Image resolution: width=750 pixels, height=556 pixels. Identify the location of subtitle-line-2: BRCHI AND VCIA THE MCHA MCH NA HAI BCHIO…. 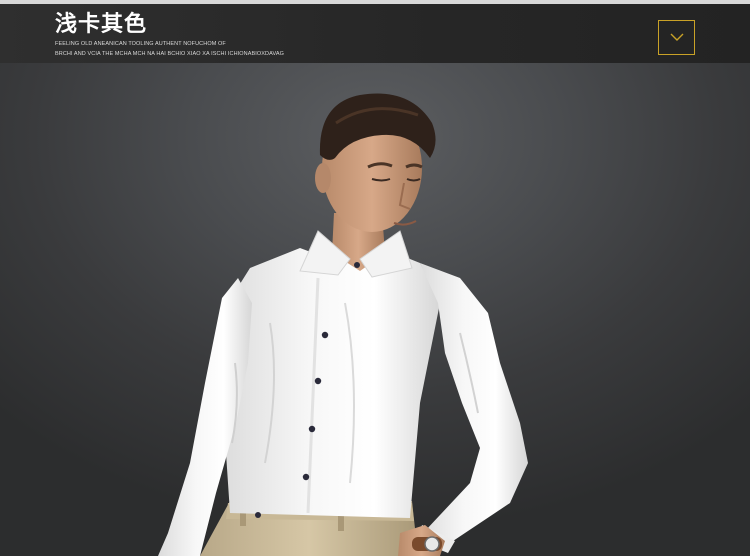
(169, 54).